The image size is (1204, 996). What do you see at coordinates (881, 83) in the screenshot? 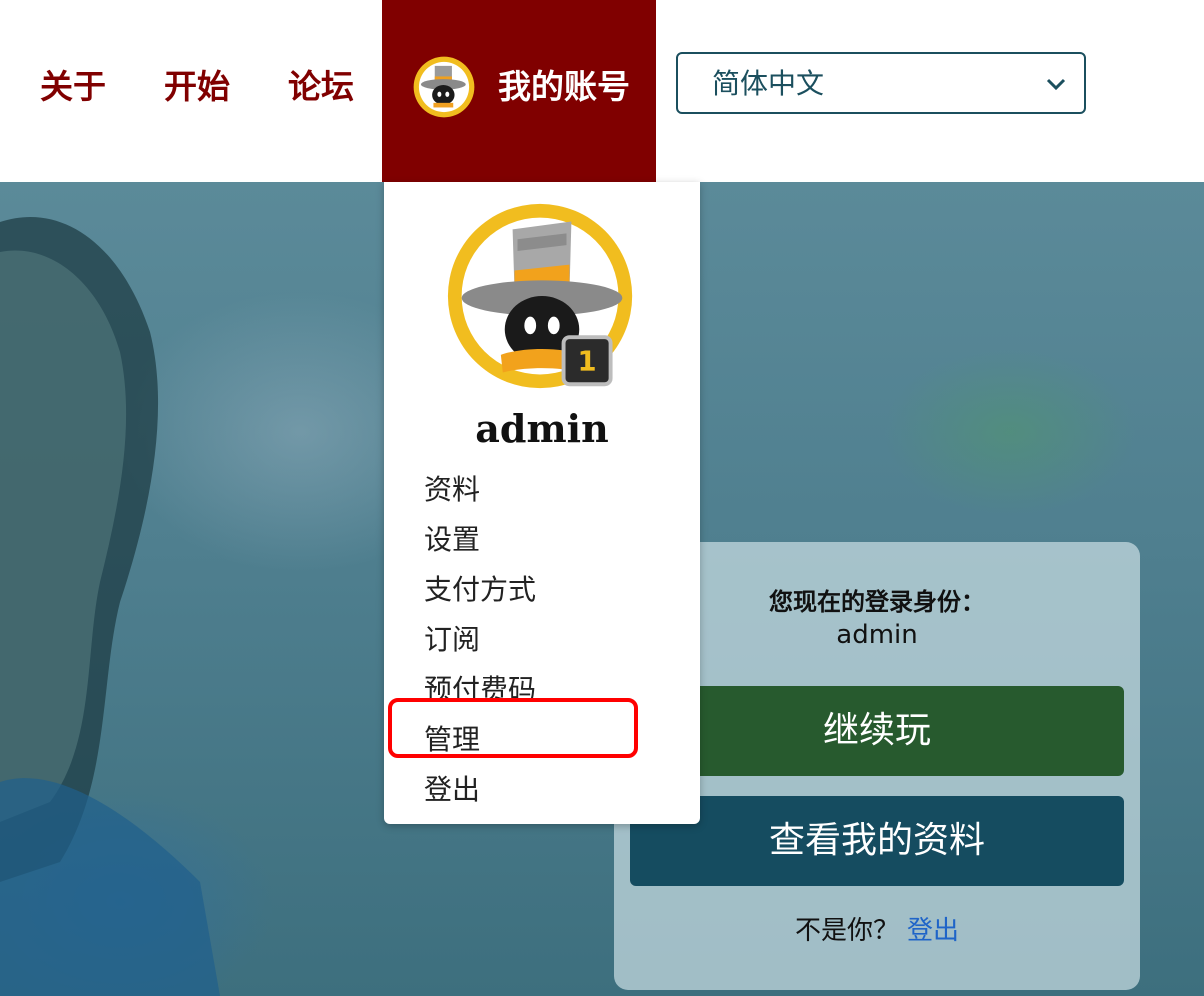
I see `language-select: 简体中文` at bounding box center [881, 83].